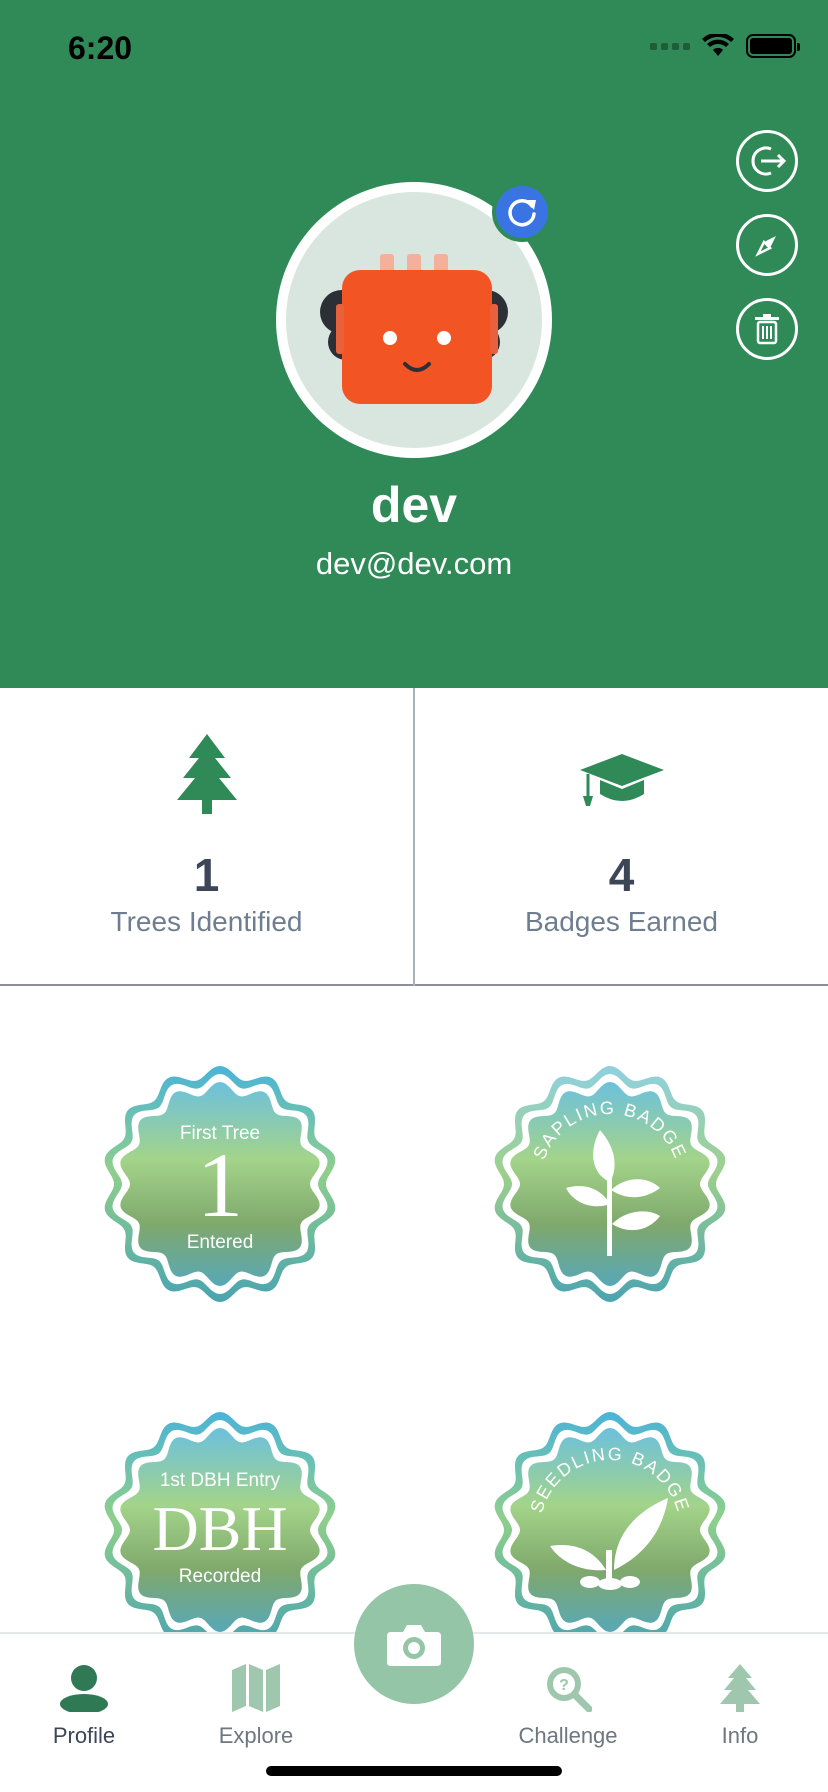 The image size is (828, 1792). I want to click on map-icon, so click(256, 1688).